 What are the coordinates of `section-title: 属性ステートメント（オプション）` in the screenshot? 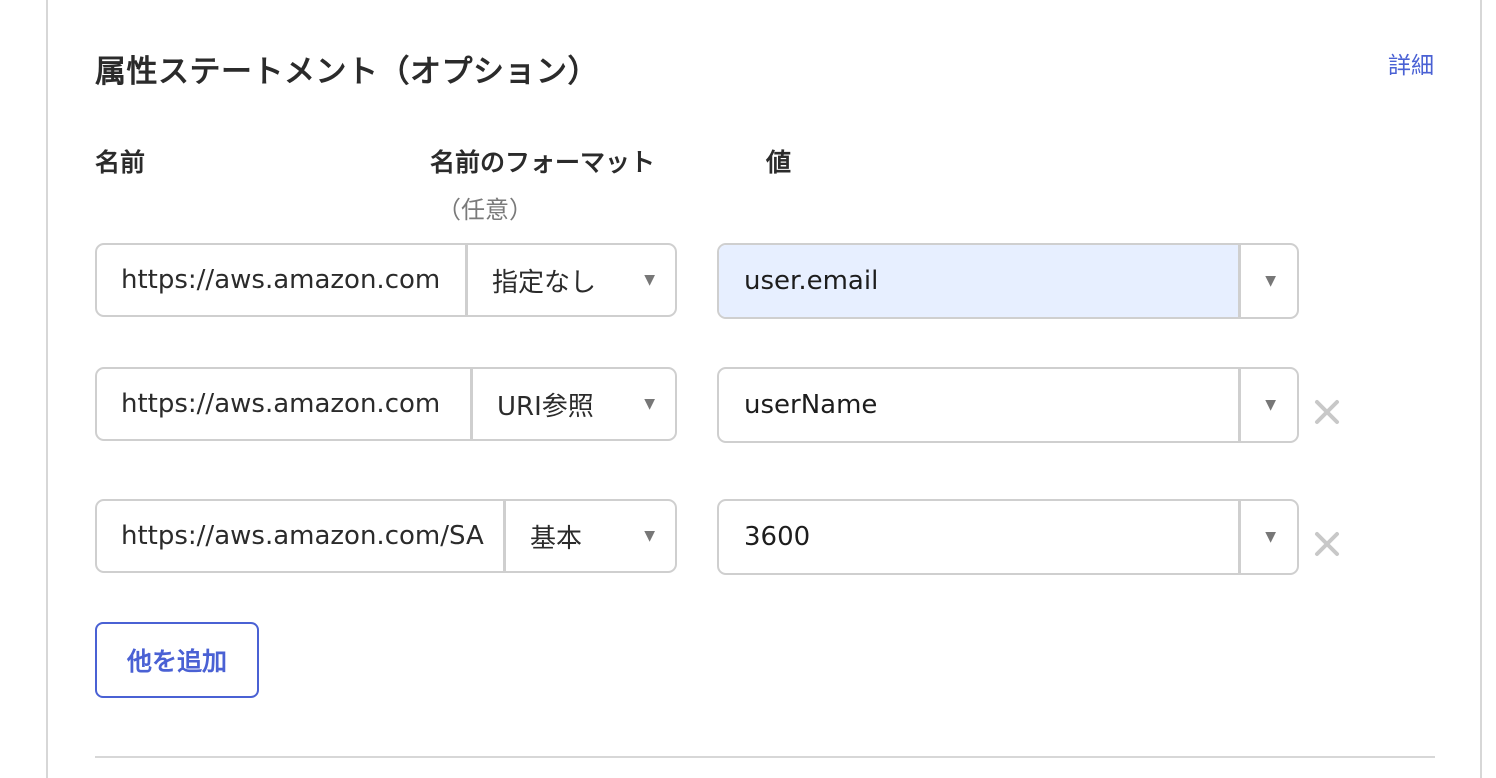 It's located at (347, 72).